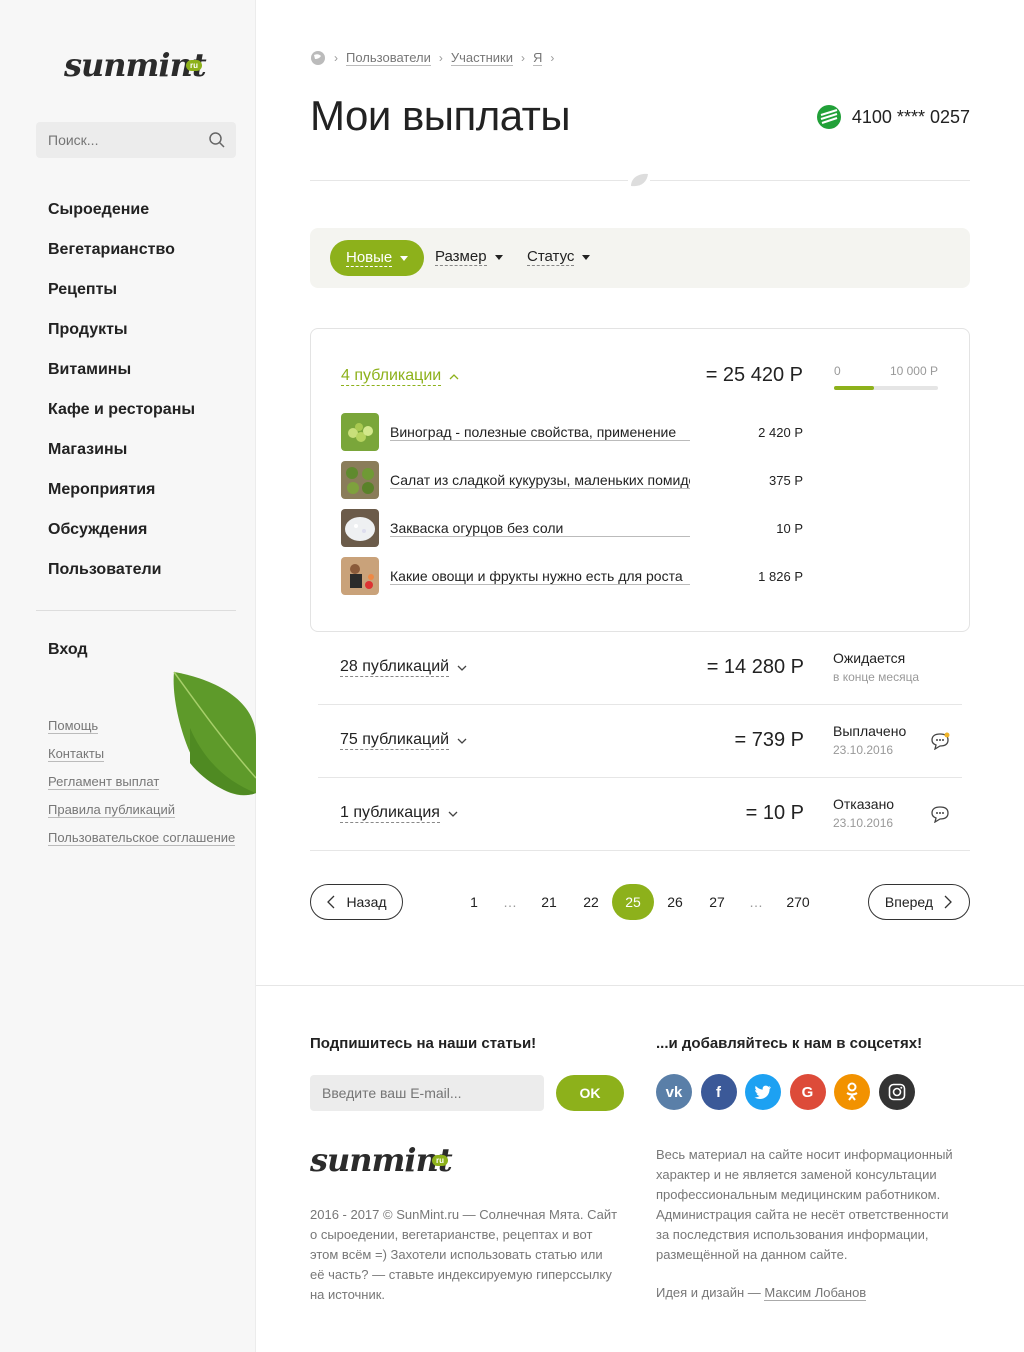 The width and height of the screenshot is (1024, 1352). What do you see at coordinates (142, 844) in the screenshot?
I see `user-agreement-link: Пользовательское соглашение` at bounding box center [142, 844].